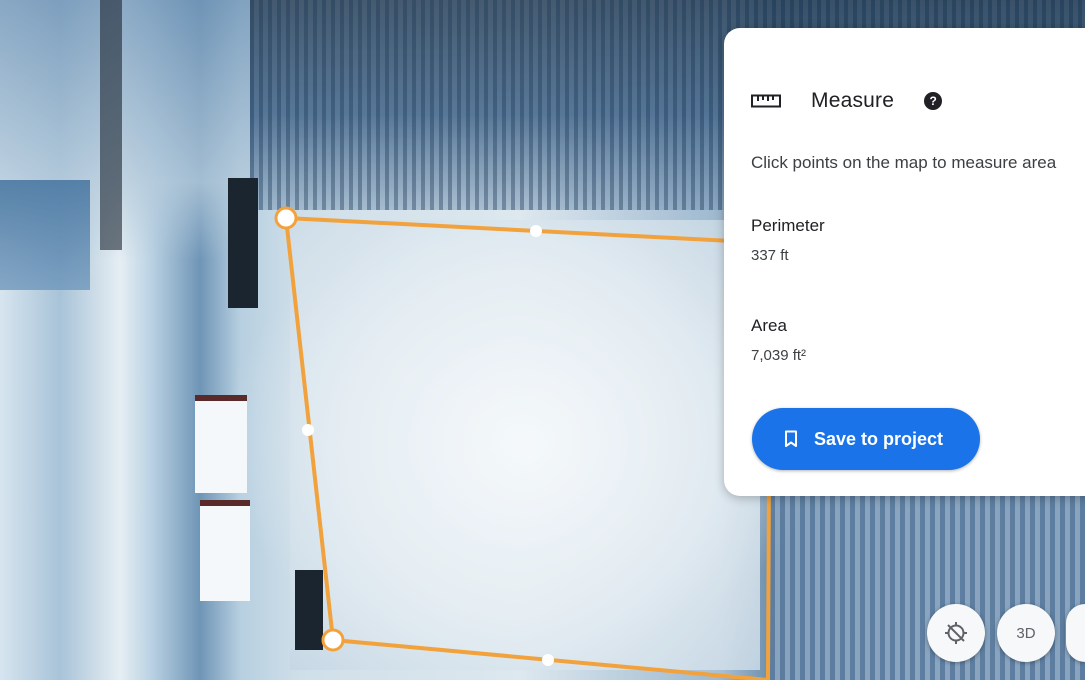 This screenshot has width=1085, height=680. Describe the element at coordinates (791, 438) in the screenshot. I see `bookmark-icon` at that location.